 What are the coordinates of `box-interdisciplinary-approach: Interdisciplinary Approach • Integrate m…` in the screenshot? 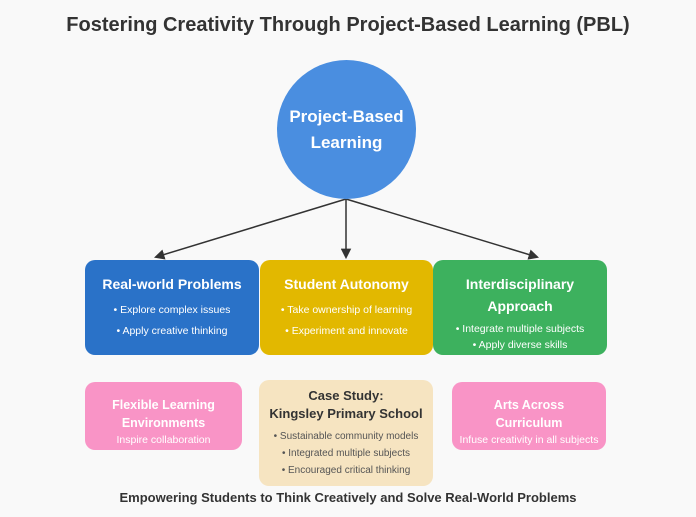 It's located at (520, 307).